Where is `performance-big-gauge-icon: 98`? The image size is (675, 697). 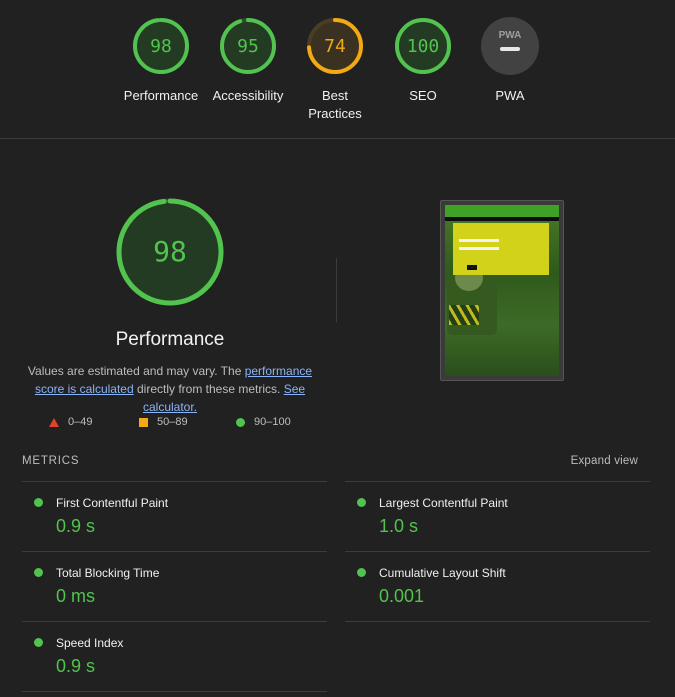 performance-big-gauge-icon: 98 is located at coordinates (170, 252).